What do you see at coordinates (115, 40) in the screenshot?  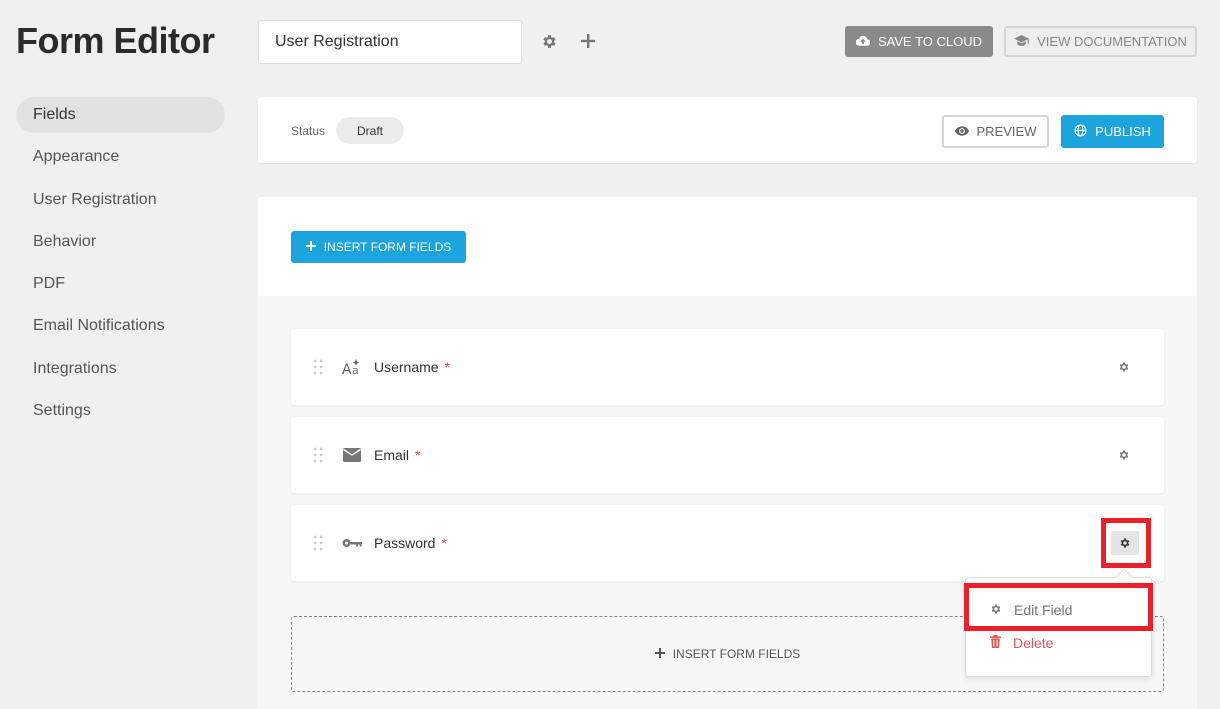 I see `app-title: Form Editor` at bounding box center [115, 40].